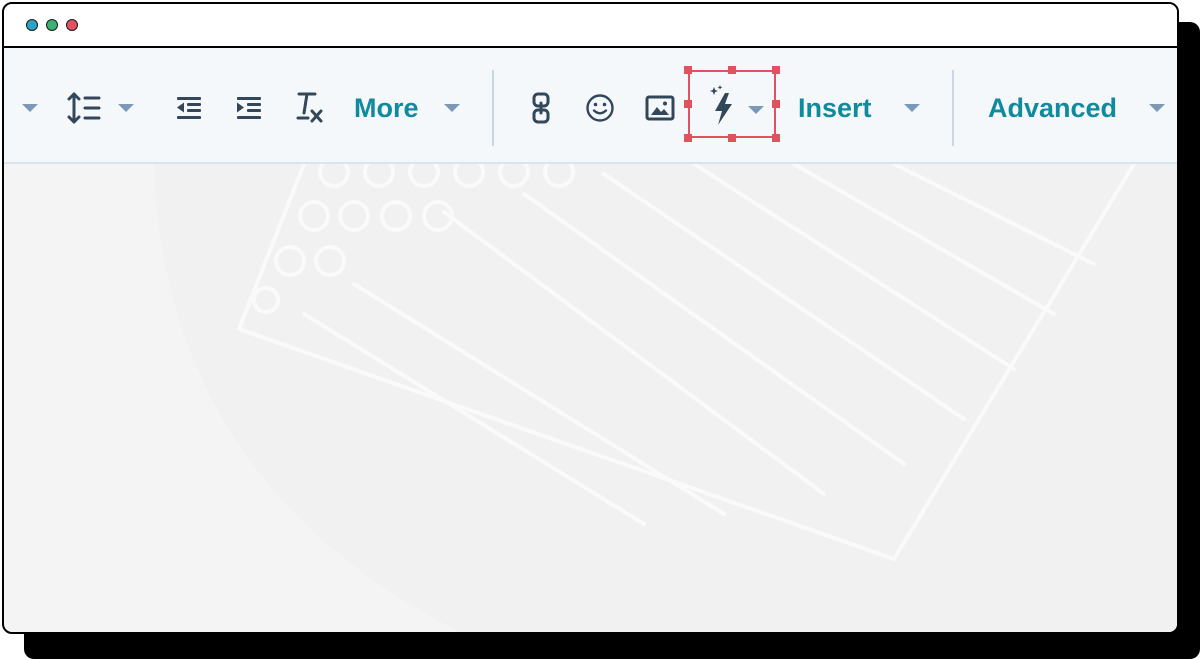  I want to click on outdent-icon, so click(189, 108).